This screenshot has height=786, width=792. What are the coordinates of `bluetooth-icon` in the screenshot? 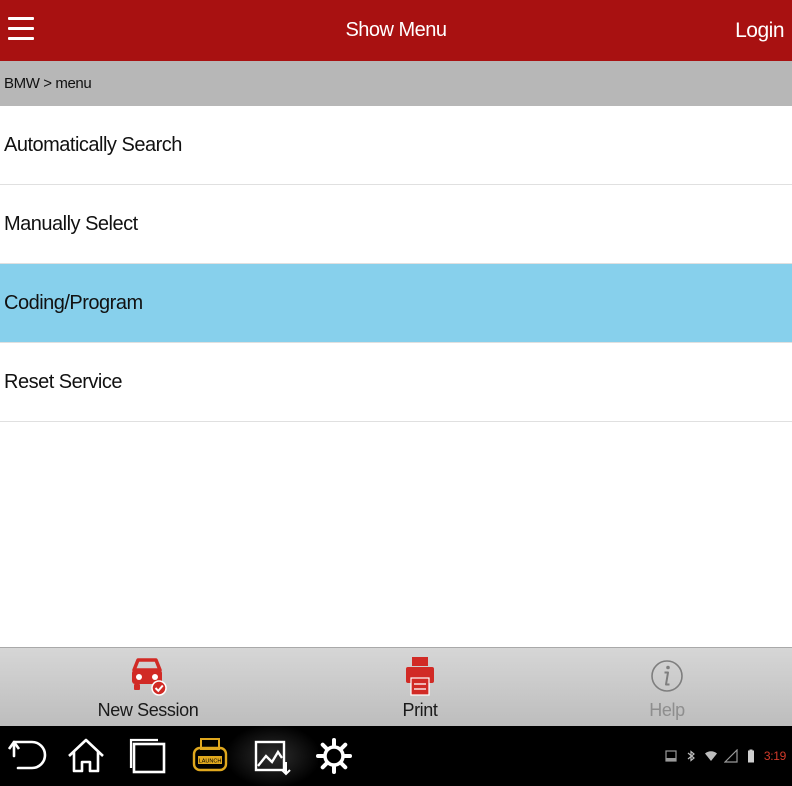 It's located at (691, 756).